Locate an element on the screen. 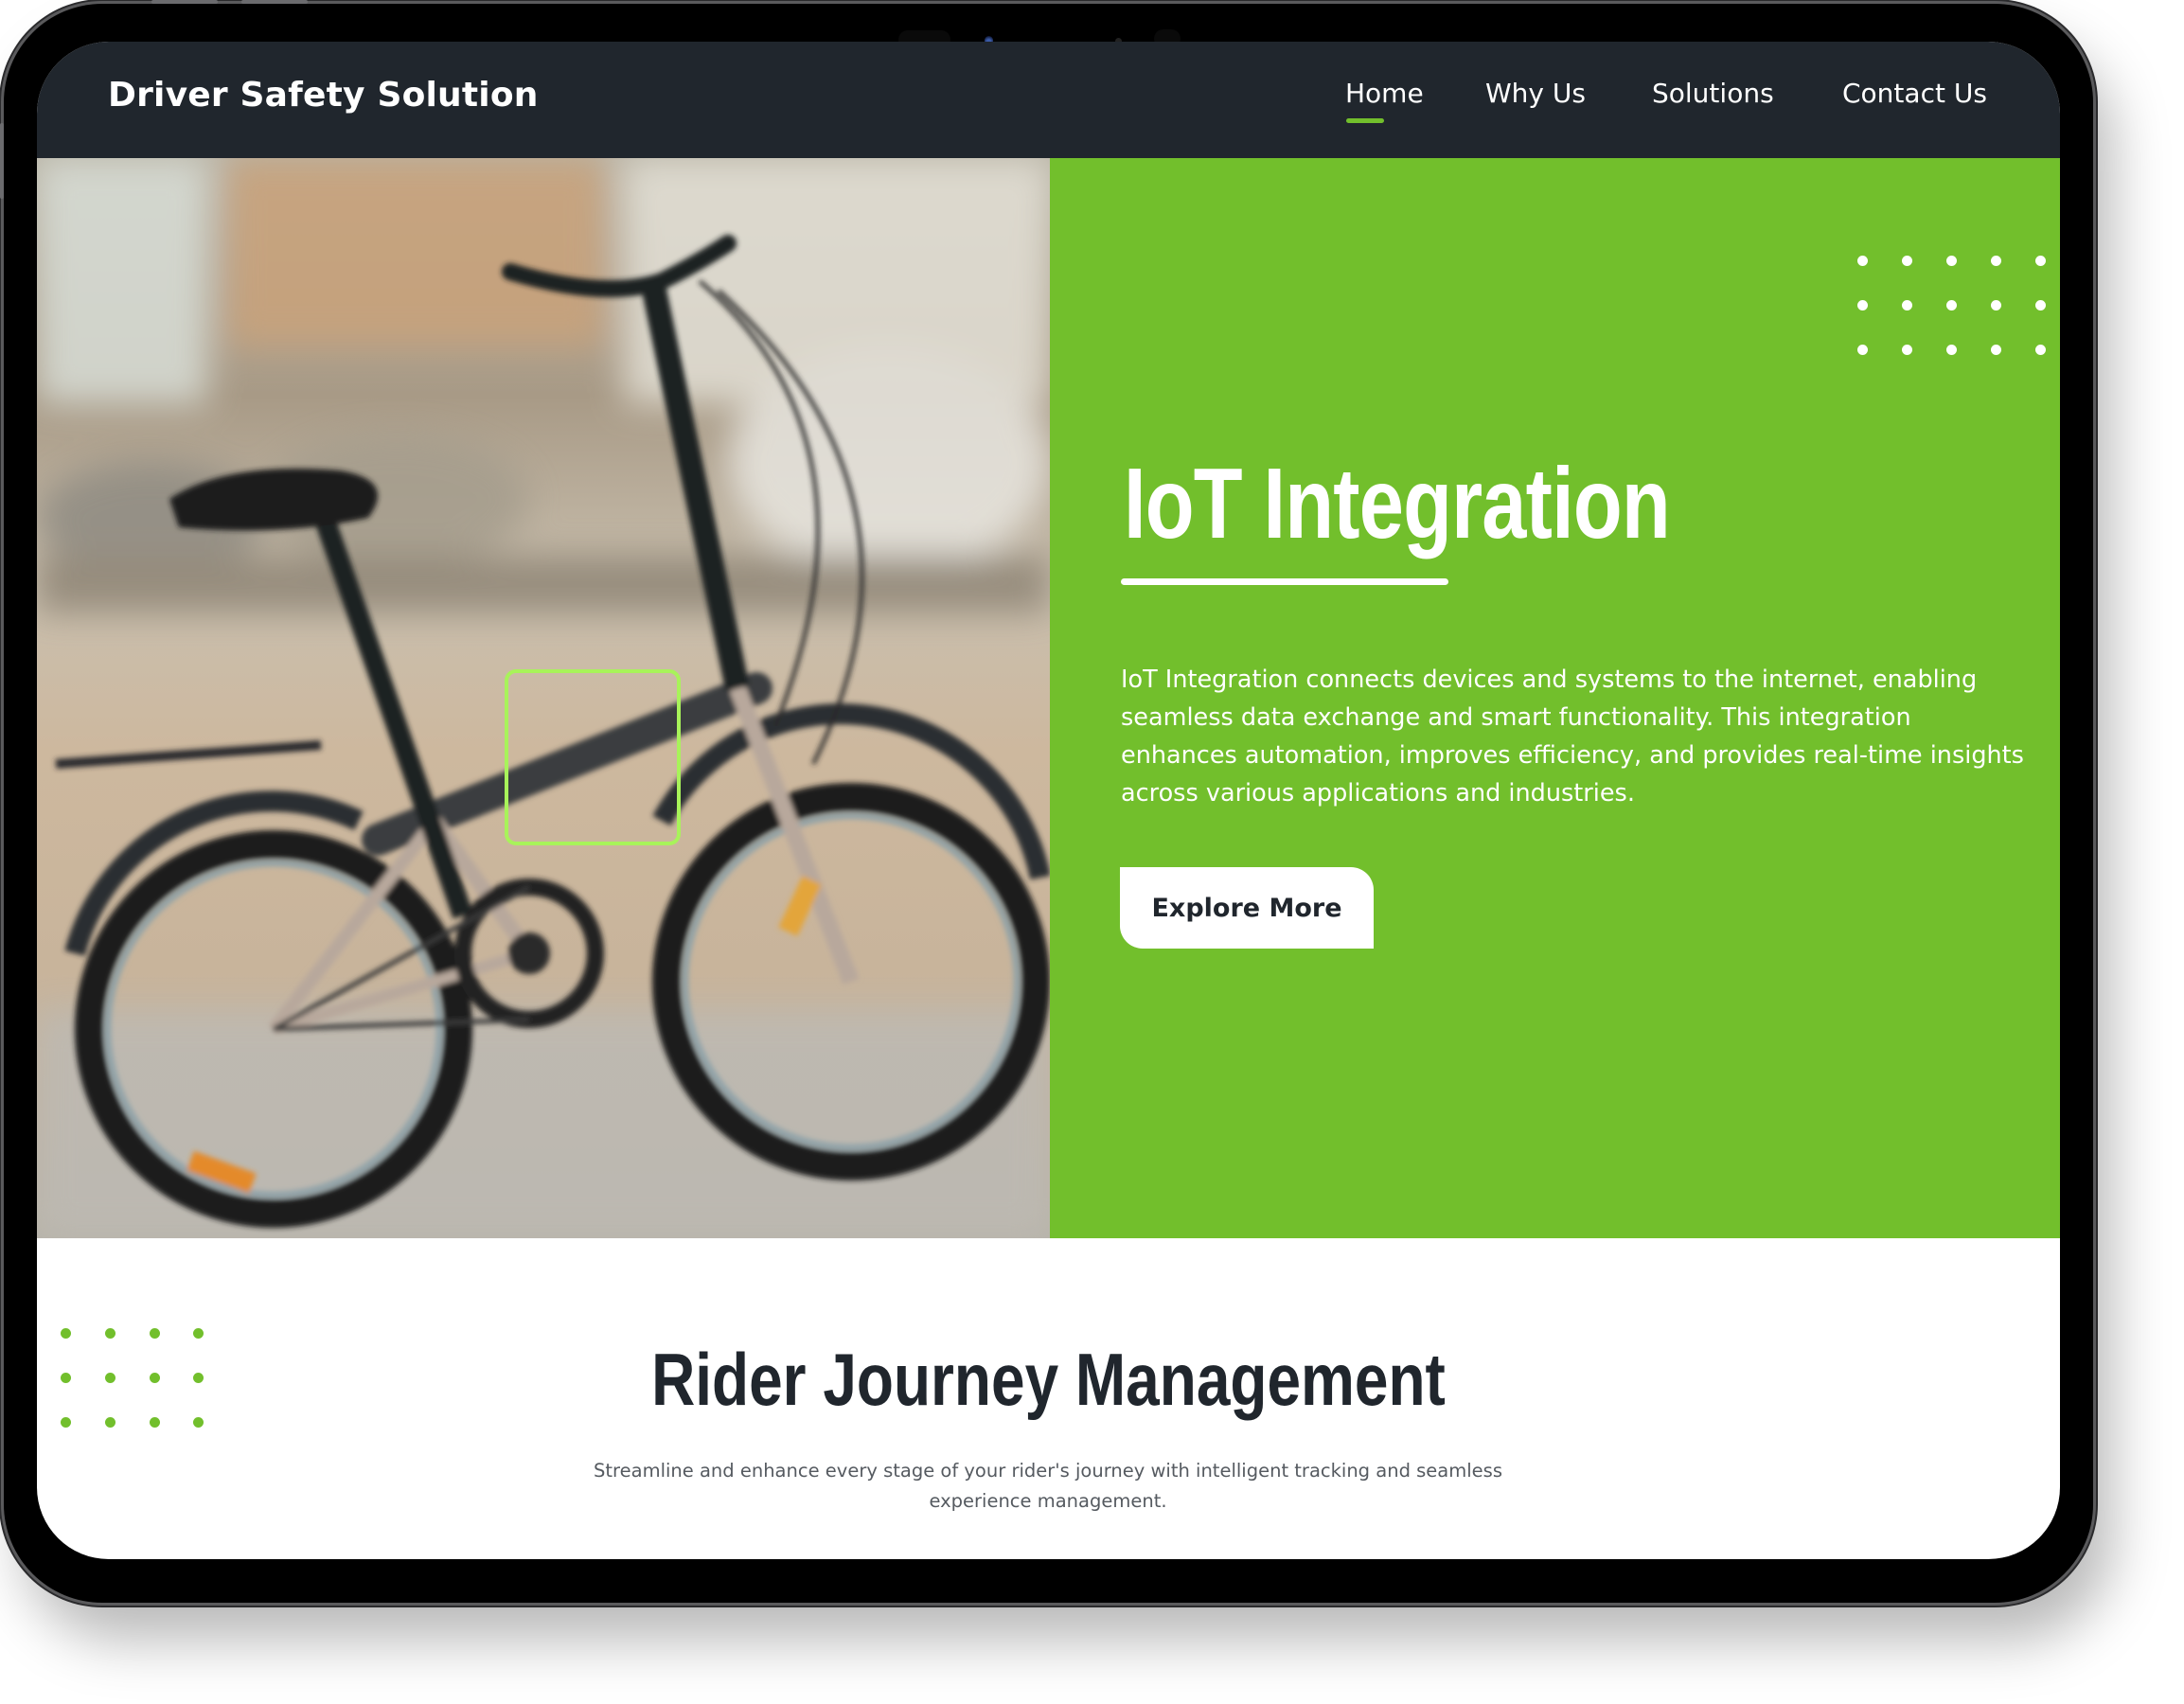  nav-item-label: Why Us is located at coordinates (1536, 93).